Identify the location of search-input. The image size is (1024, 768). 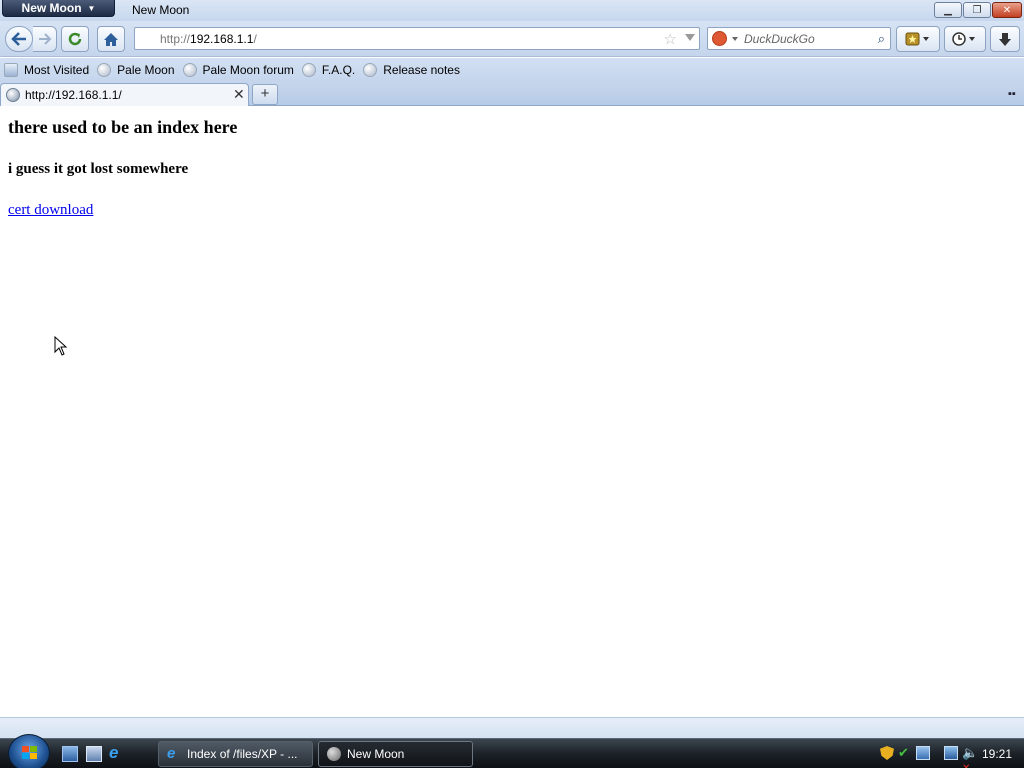
(804, 39).